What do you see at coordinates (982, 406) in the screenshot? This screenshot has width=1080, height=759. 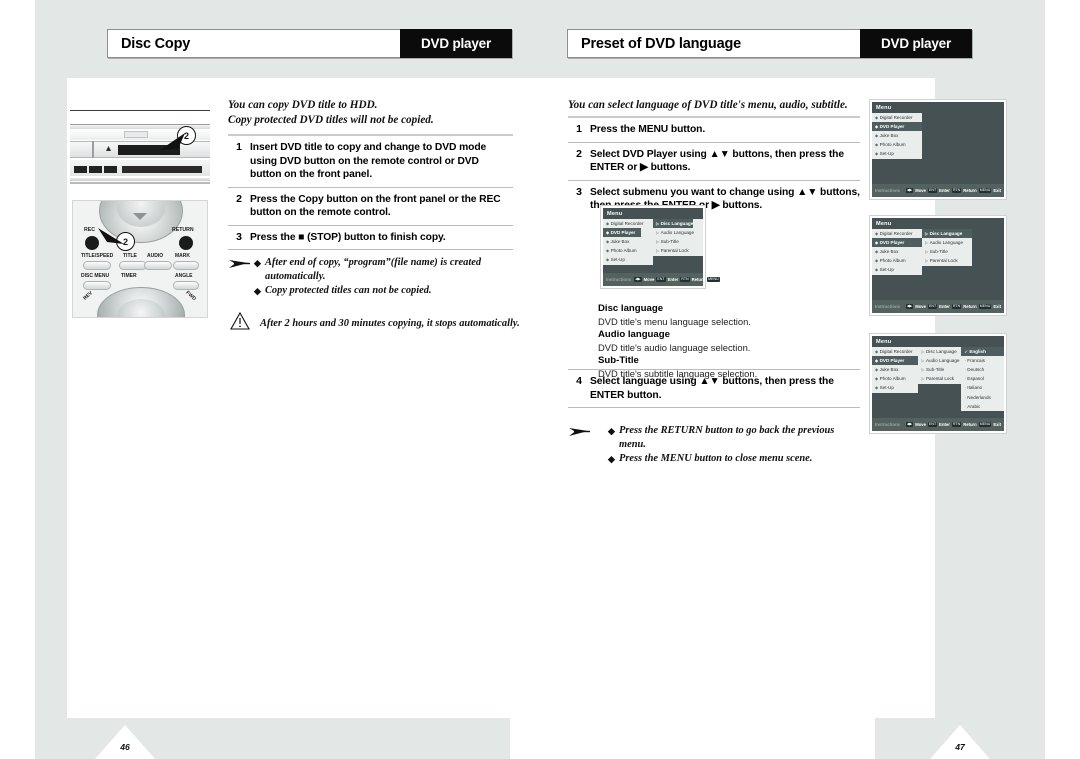 I see `osd-menu-item: · Arabic` at bounding box center [982, 406].